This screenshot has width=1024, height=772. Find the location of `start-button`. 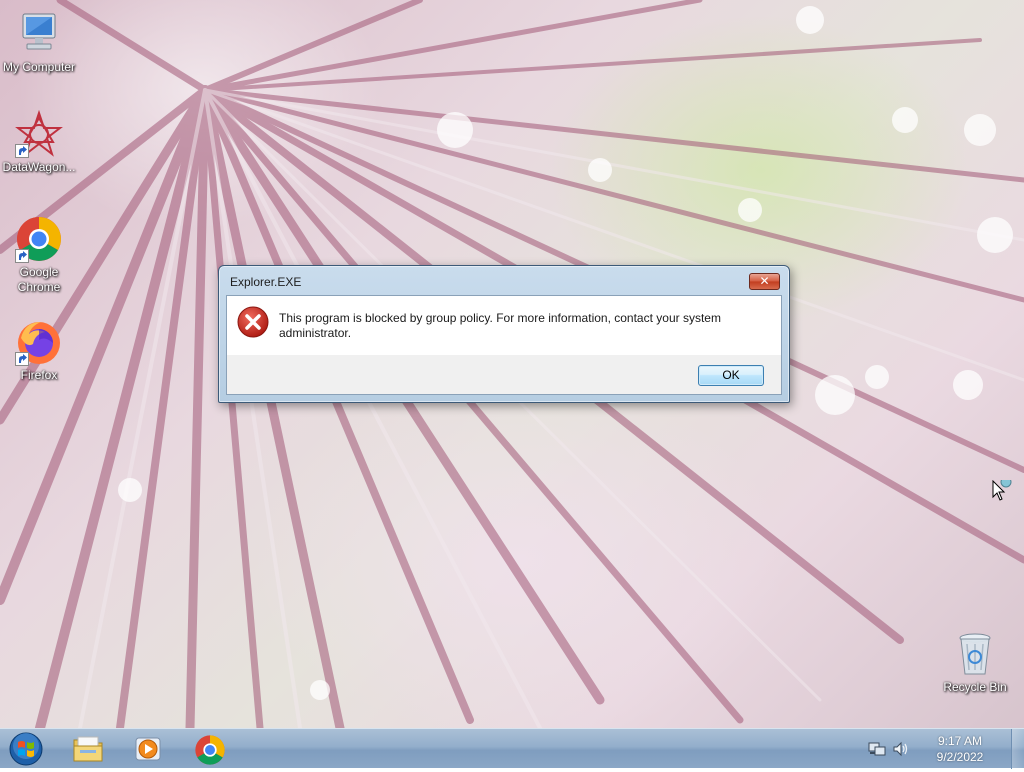

start-button is located at coordinates (26, 749).